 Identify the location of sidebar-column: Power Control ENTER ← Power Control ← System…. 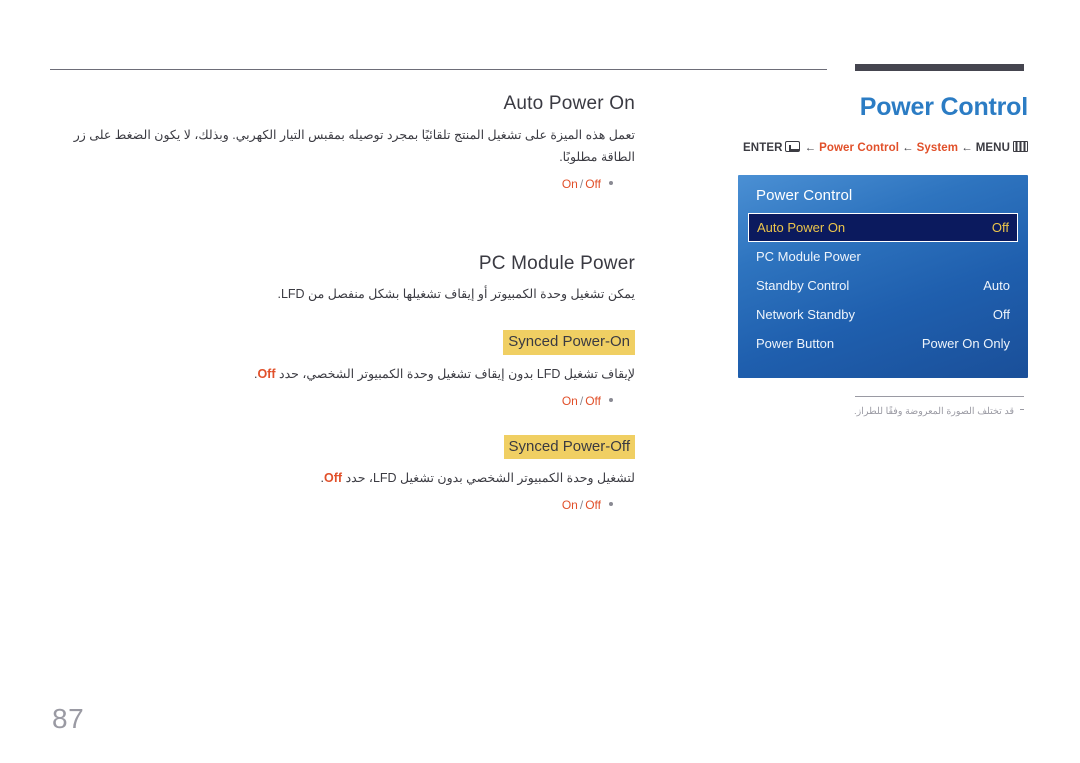
(883, 123).